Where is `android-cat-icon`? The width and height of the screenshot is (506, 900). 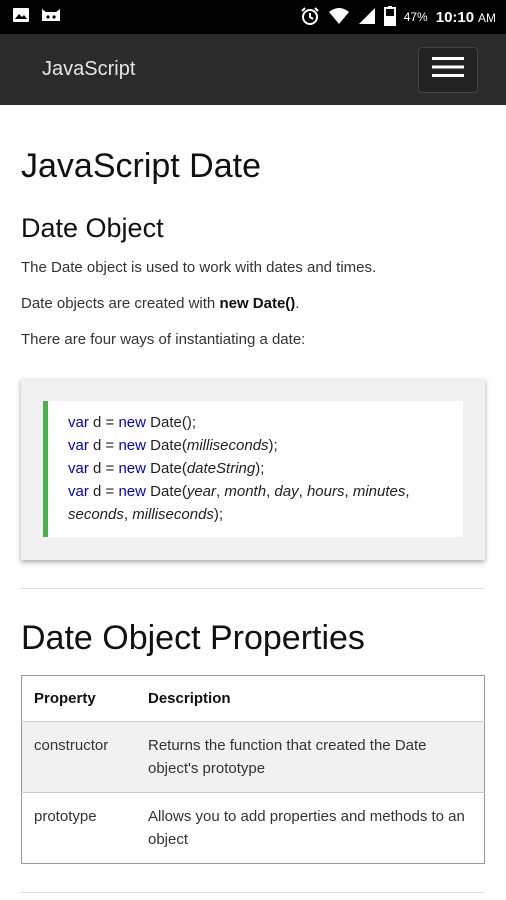
android-cat-icon is located at coordinates (51, 17).